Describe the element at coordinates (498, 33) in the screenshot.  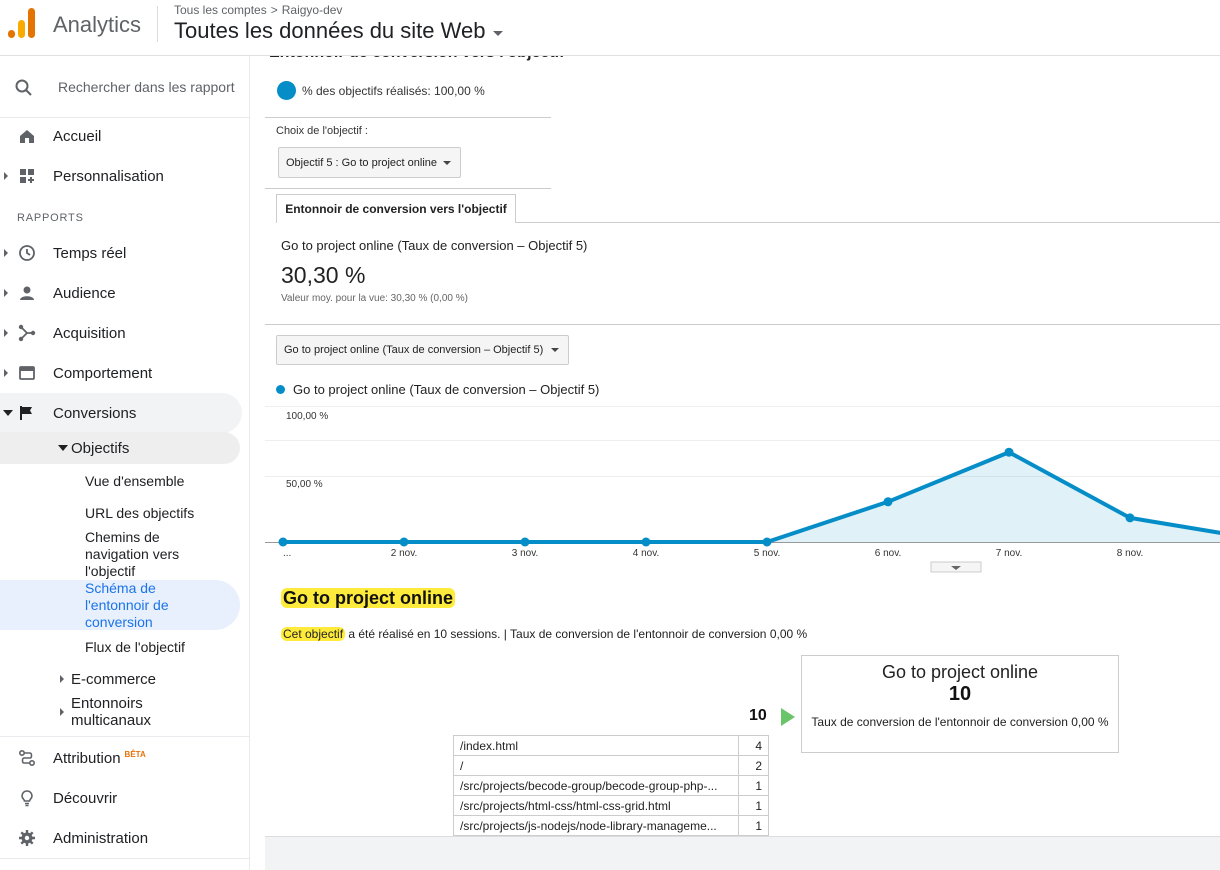
I see `caret-down-icon` at that location.